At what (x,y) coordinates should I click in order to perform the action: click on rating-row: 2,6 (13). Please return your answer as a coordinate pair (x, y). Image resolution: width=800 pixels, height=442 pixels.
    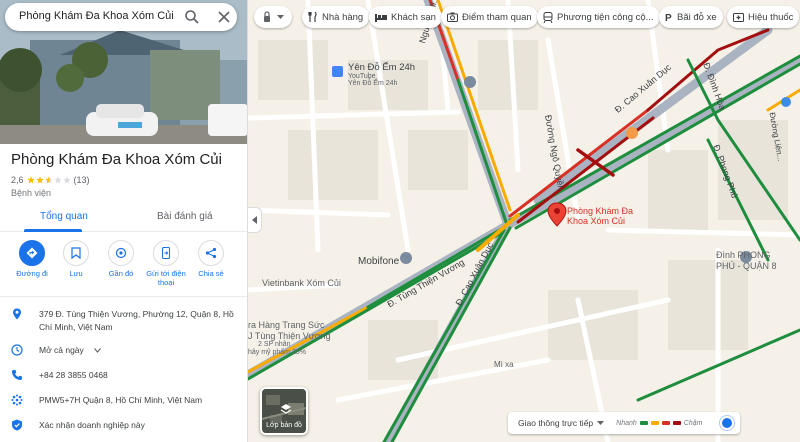
    Looking at the image, I should click on (50, 180).